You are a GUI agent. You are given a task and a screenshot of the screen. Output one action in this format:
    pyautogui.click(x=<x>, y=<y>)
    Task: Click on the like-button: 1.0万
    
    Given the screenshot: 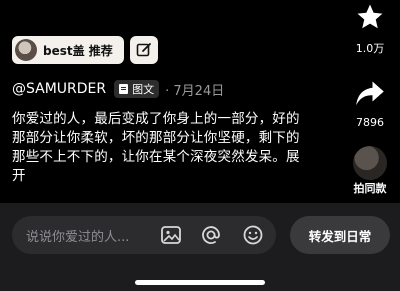 What is the action you would take?
    pyautogui.click(x=370, y=30)
    